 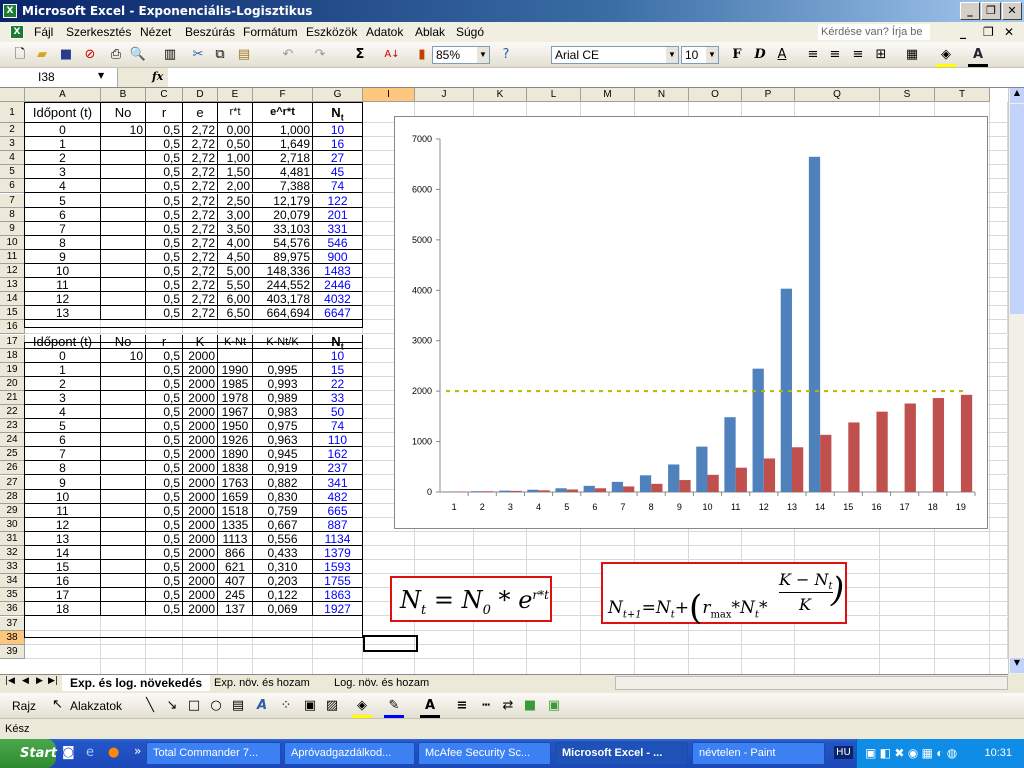 What do you see at coordinates (238, 706) in the screenshot?
I see `textbox-icon: ▤` at bounding box center [238, 706].